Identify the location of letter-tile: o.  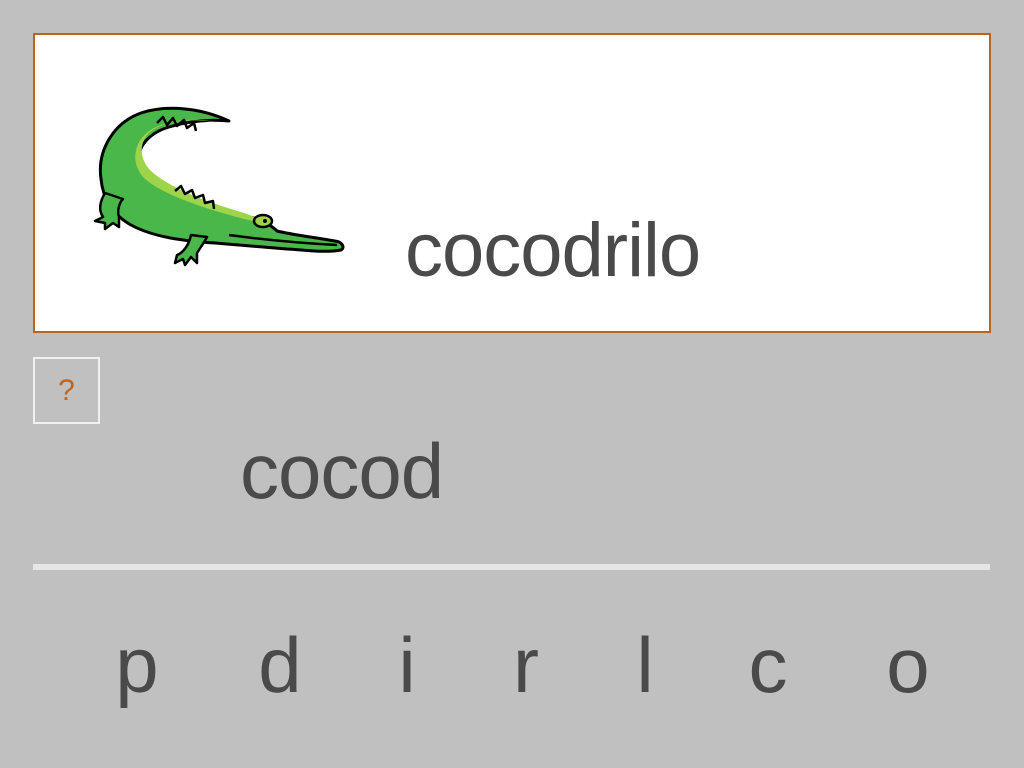
(908, 665).